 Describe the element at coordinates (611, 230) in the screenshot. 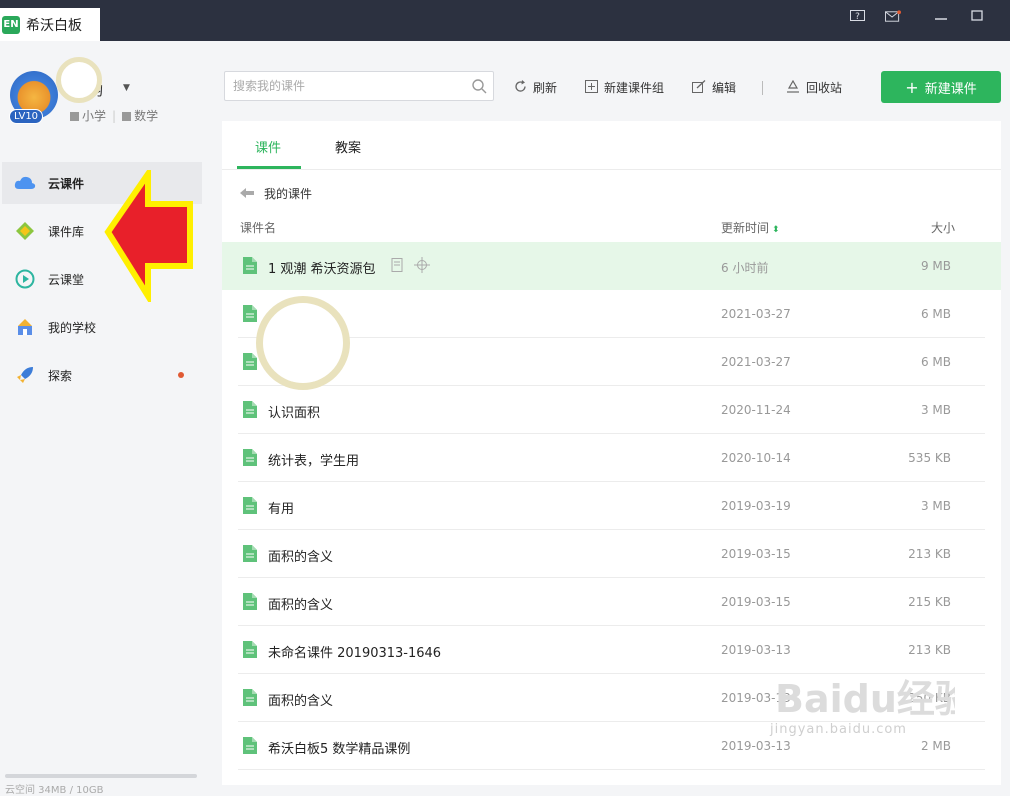

I see `table-header: 课件名 更新时间 ⬍ 大小` at that location.